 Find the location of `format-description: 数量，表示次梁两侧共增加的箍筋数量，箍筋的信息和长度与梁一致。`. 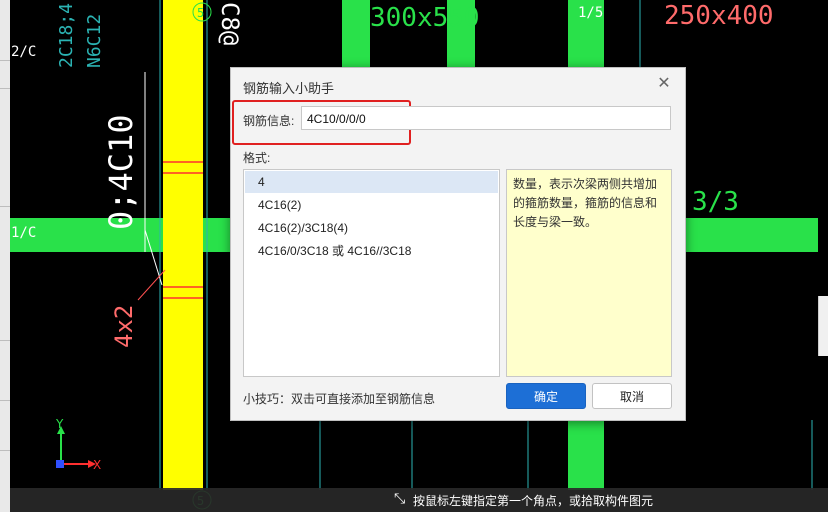

format-description: 数量，表示次梁两侧共增加的箍筋数量，箍筋的信息和长度与梁一致。 is located at coordinates (589, 273).